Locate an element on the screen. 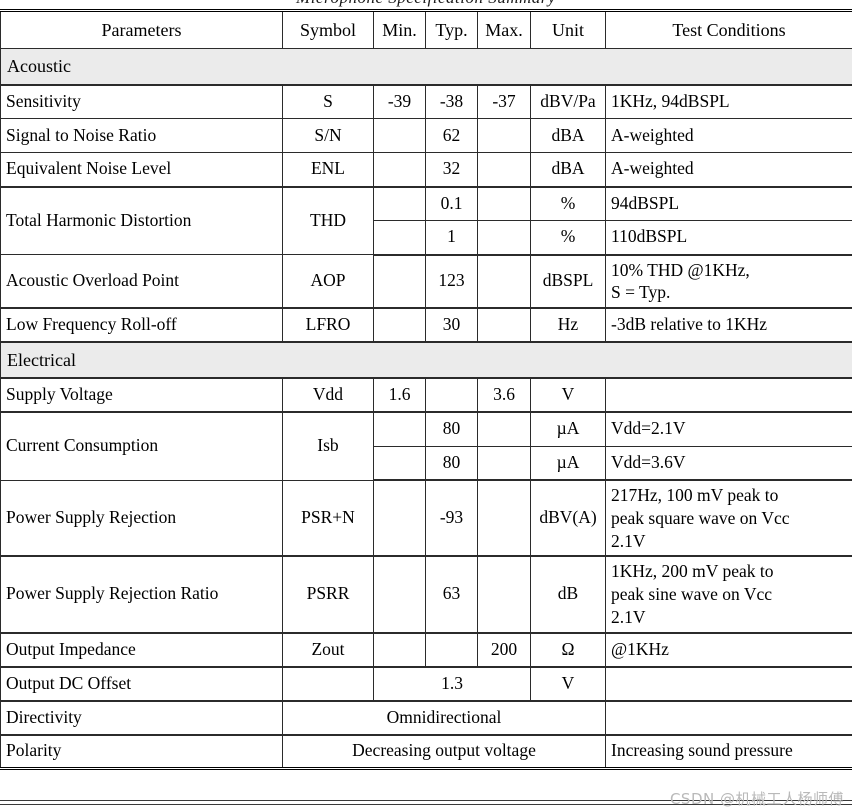 The image size is (852, 811). cell-typ-lfro: 30 is located at coordinates (451, 325).